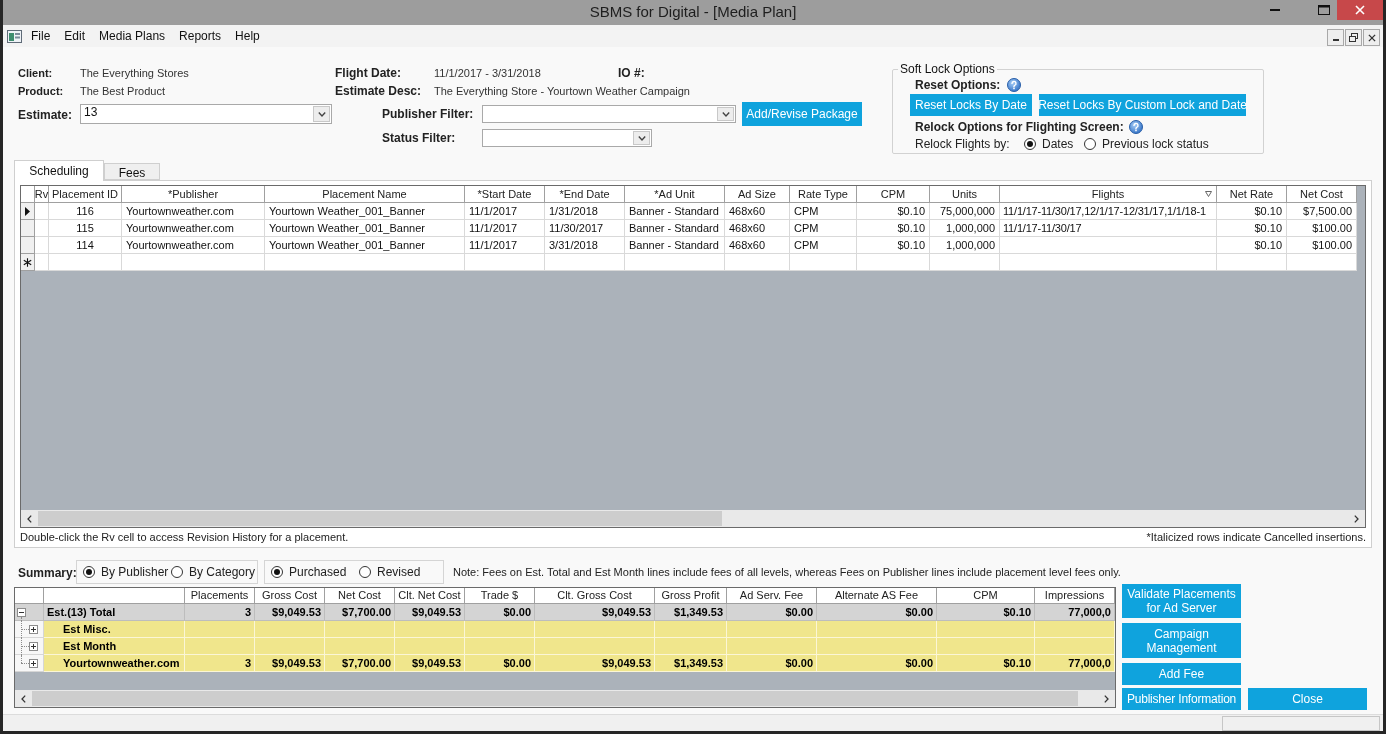  Describe the element at coordinates (1371, 37) in the screenshot. I see `close-button` at that location.